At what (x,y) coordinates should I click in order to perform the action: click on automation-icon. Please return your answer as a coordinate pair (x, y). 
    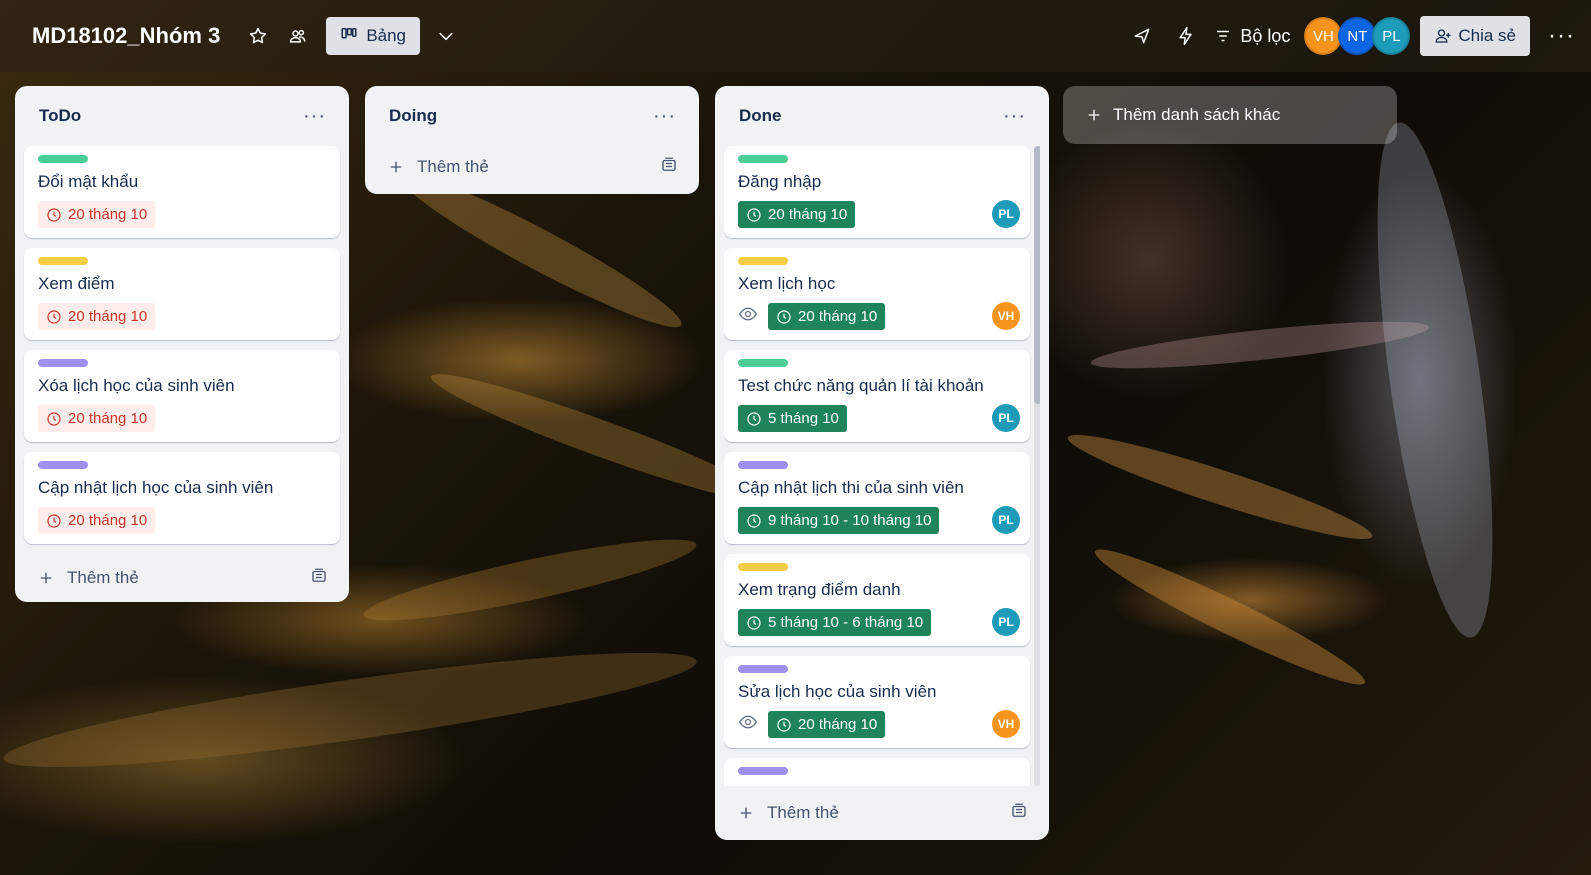
    Looking at the image, I should click on (1186, 36).